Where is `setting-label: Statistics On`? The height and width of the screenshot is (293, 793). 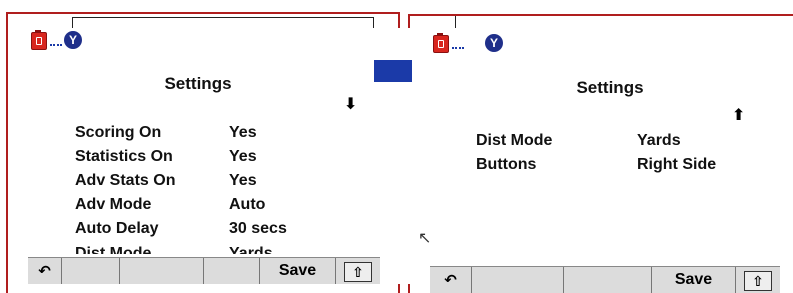
setting-label: Statistics On is located at coordinates (124, 156).